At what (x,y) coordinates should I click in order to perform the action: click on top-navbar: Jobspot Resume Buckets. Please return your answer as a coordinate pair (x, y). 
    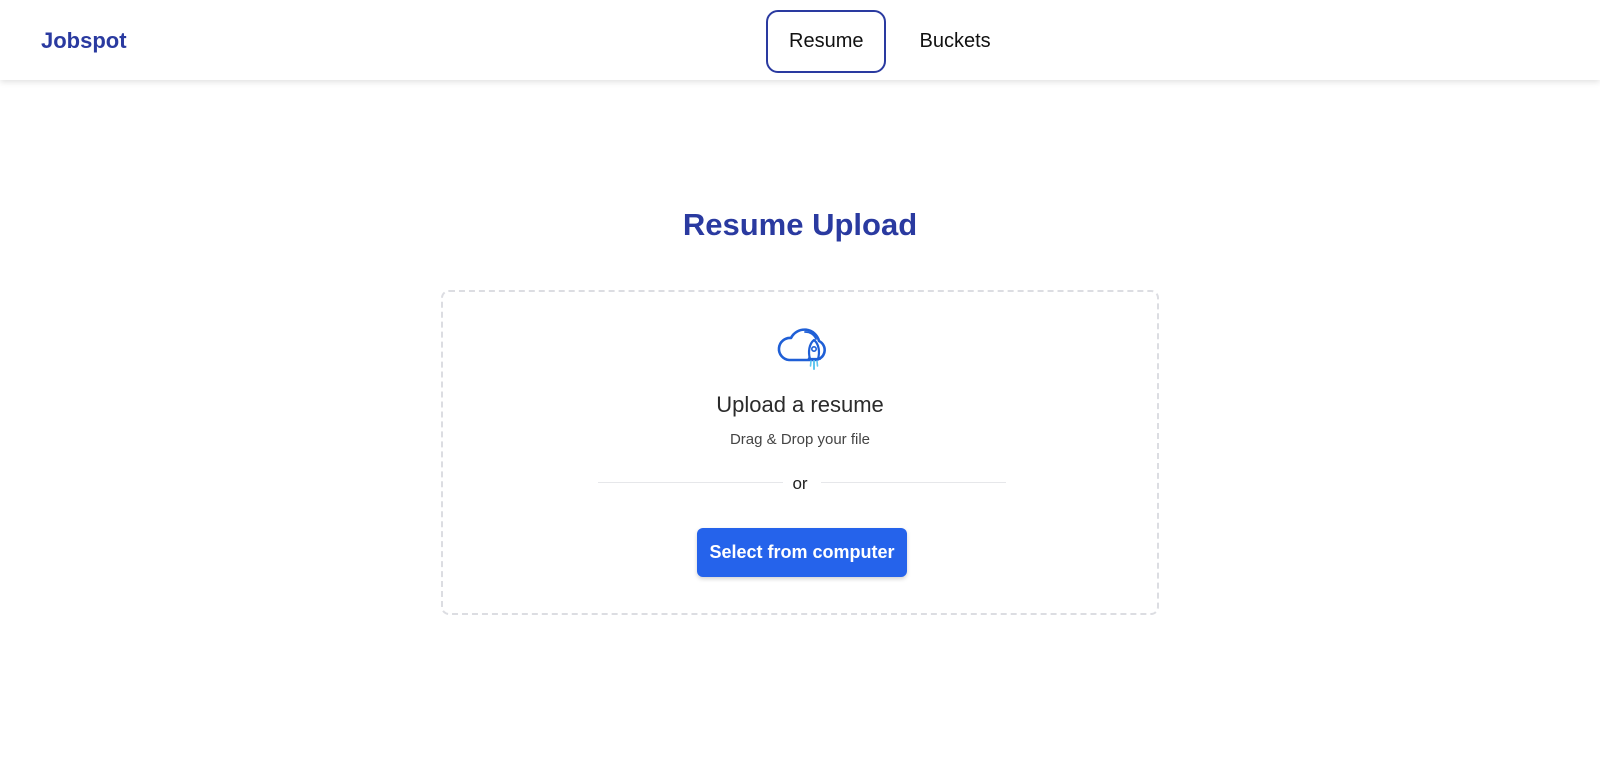
    Looking at the image, I should click on (800, 40).